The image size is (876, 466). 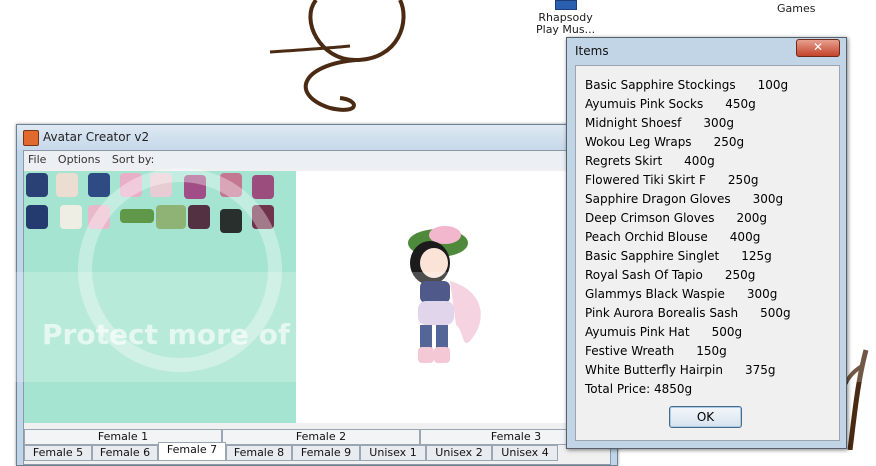 What do you see at coordinates (67, 185) in the screenshot?
I see `item-blouse` at bounding box center [67, 185].